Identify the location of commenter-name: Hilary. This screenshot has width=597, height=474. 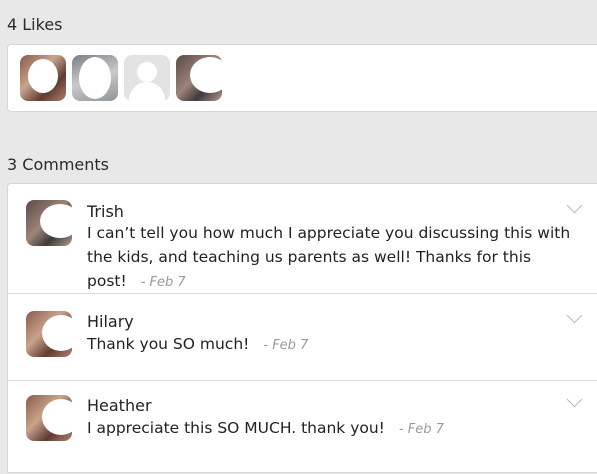
(110, 321).